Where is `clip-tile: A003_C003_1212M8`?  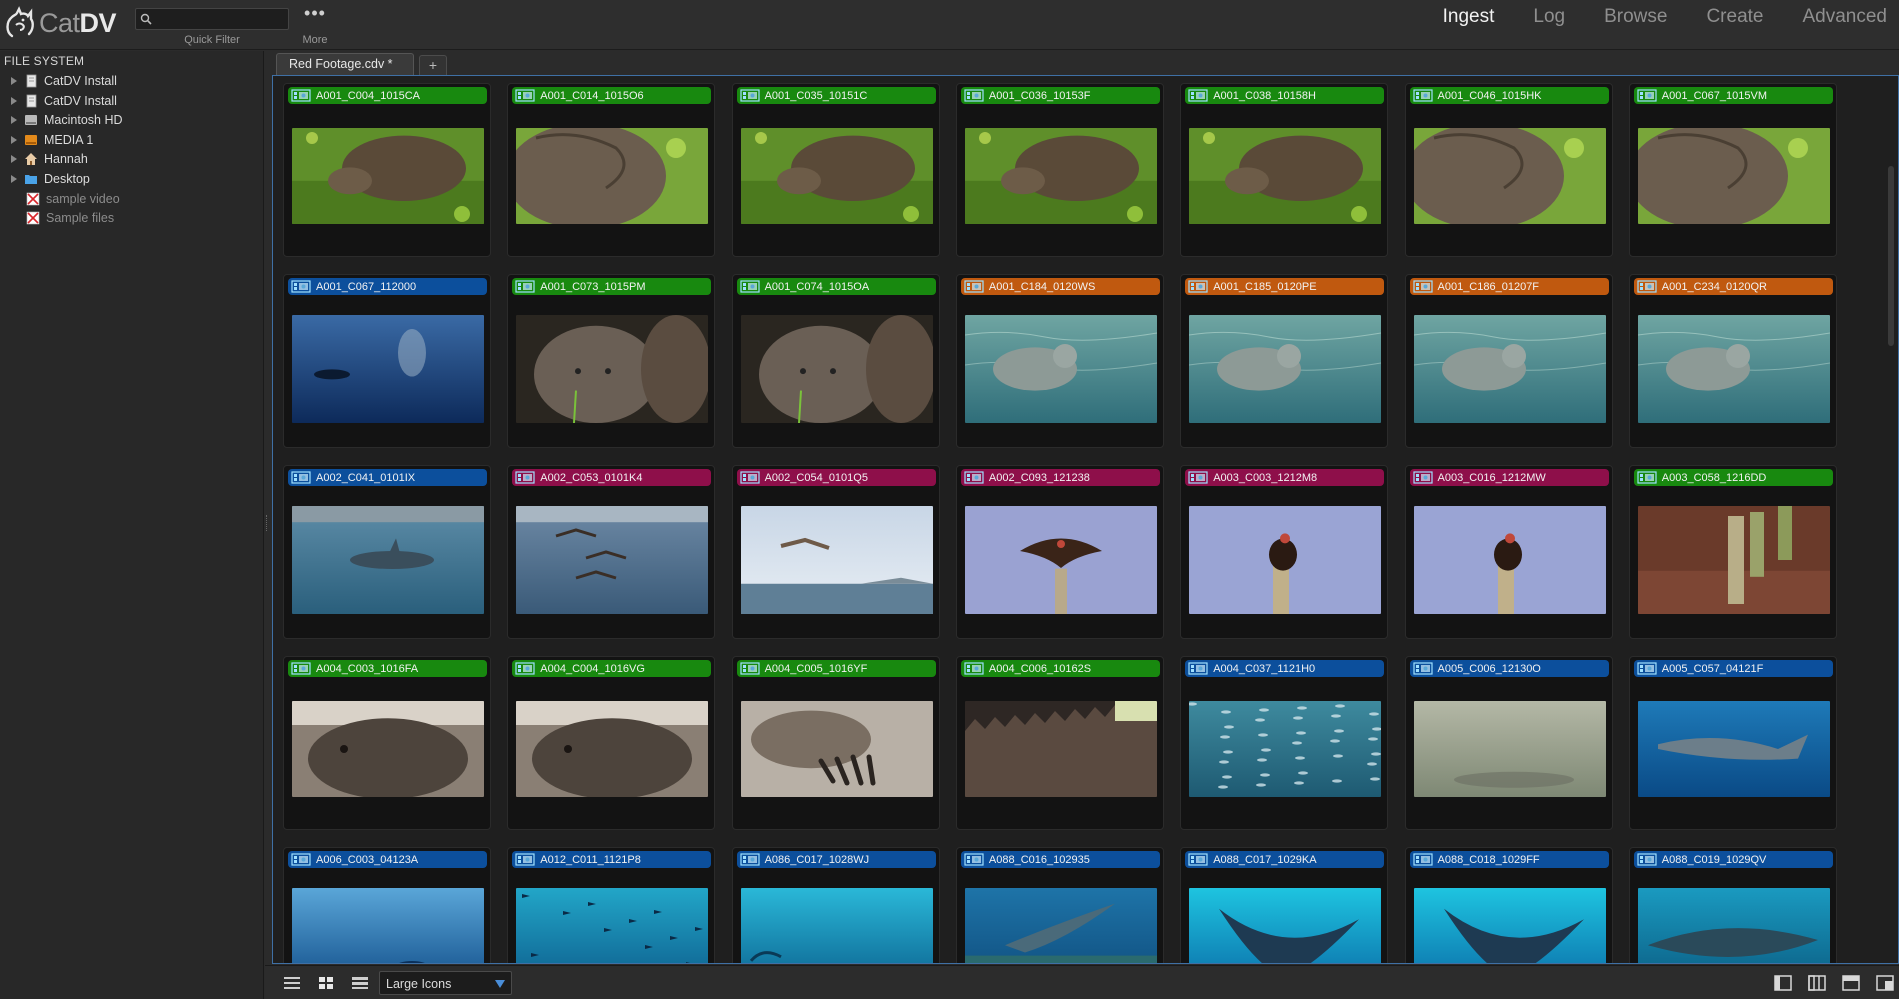
clip-tile: A003_C003_1212M8 is located at coordinates (1284, 552).